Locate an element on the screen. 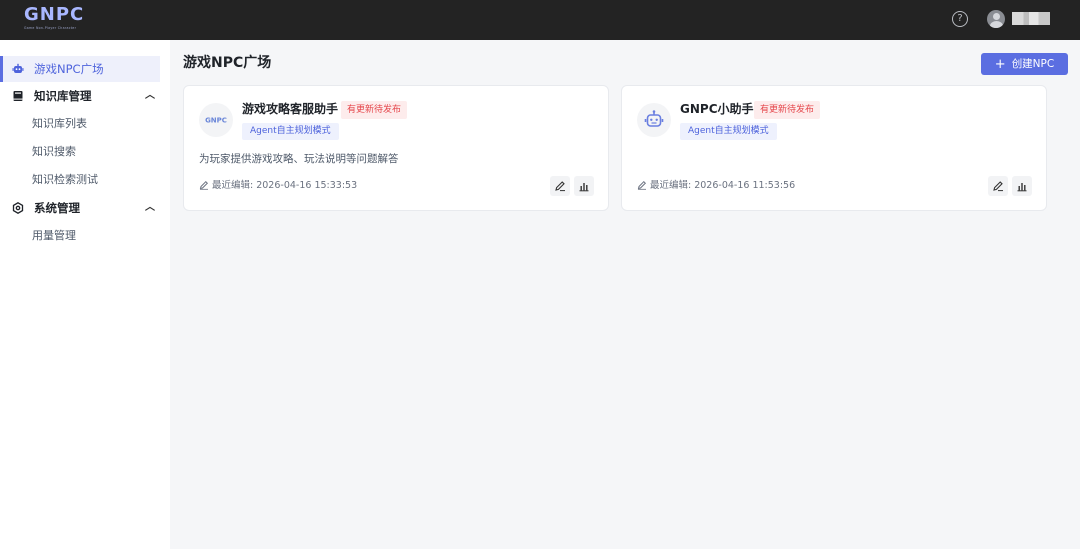  username-redacted is located at coordinates (1031, 18).